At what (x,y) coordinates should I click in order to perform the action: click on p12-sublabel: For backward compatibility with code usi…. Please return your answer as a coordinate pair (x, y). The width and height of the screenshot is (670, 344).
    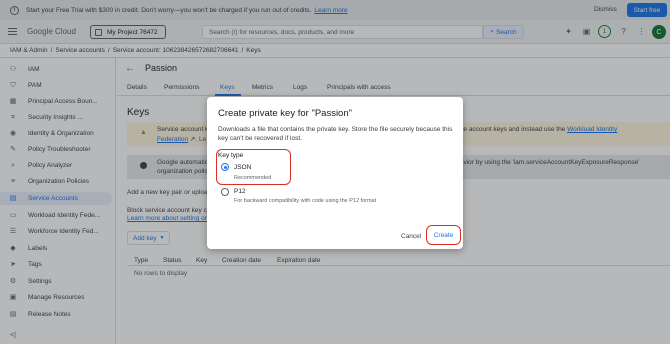
    Looking at the image, I should click on (305, 201).